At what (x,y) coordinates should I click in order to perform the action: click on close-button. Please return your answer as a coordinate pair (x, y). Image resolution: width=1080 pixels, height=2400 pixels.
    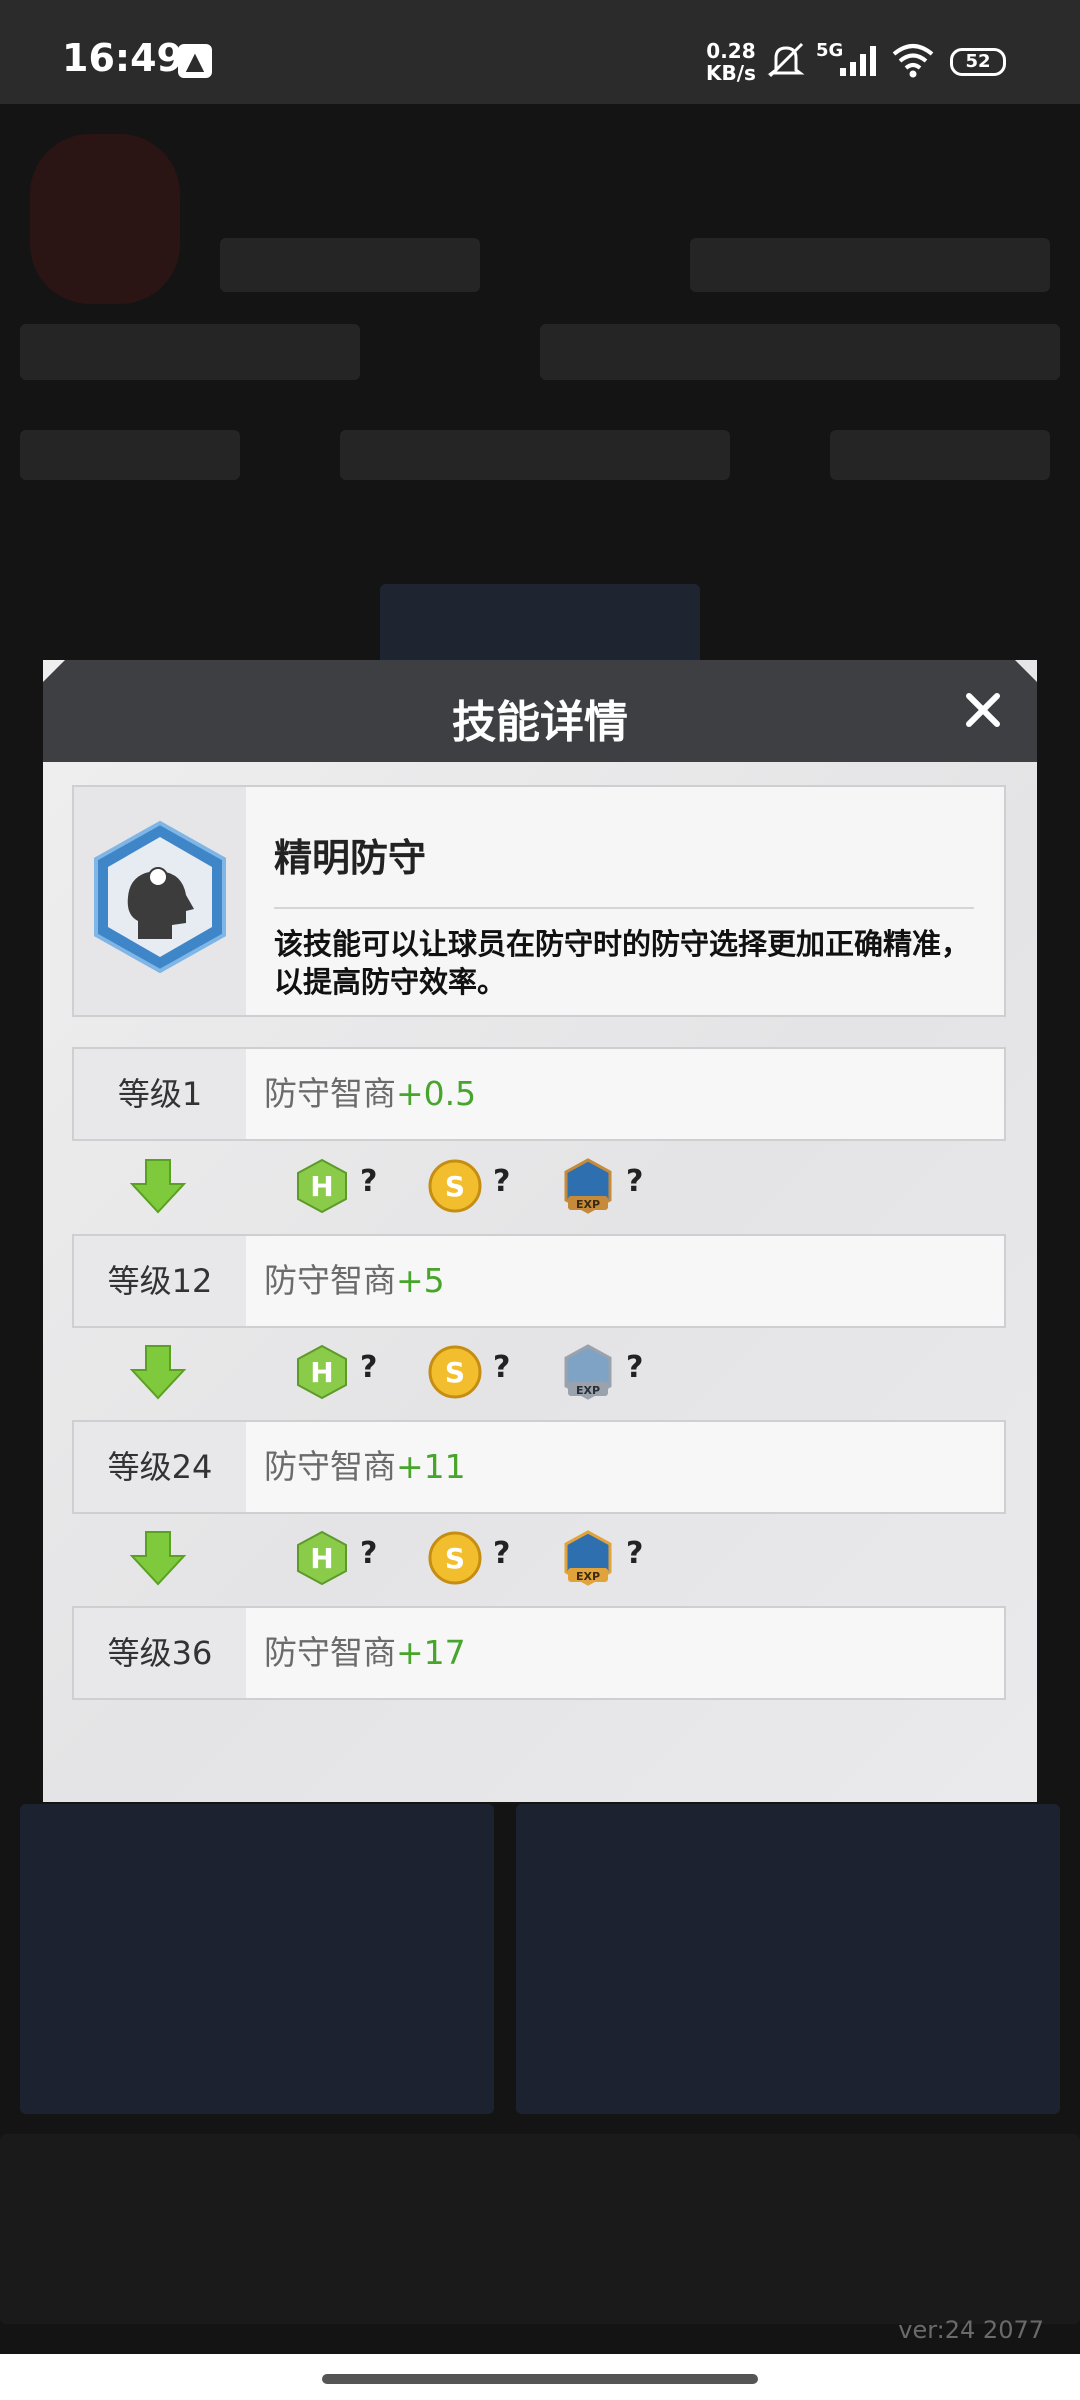
    Looking at the image, I should click on (983, 710).